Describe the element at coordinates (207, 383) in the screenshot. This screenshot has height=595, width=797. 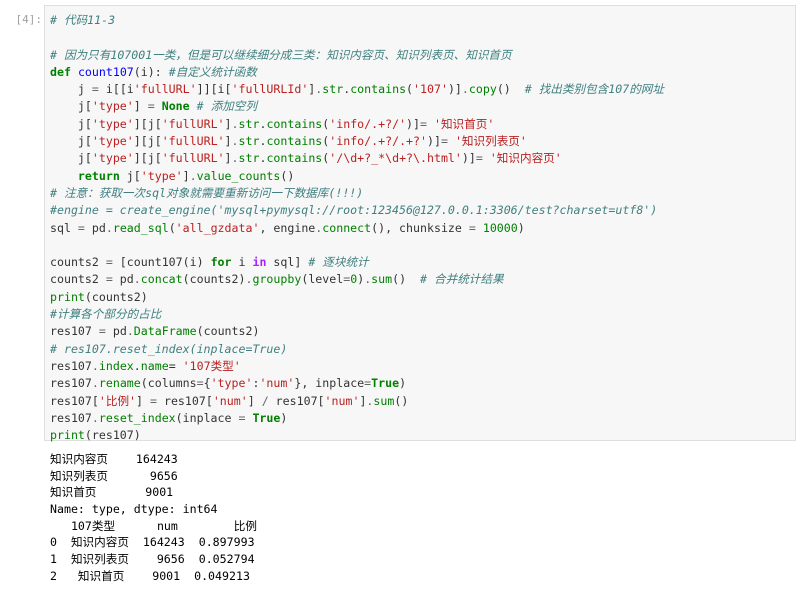
I see `code-token: {` at that location.